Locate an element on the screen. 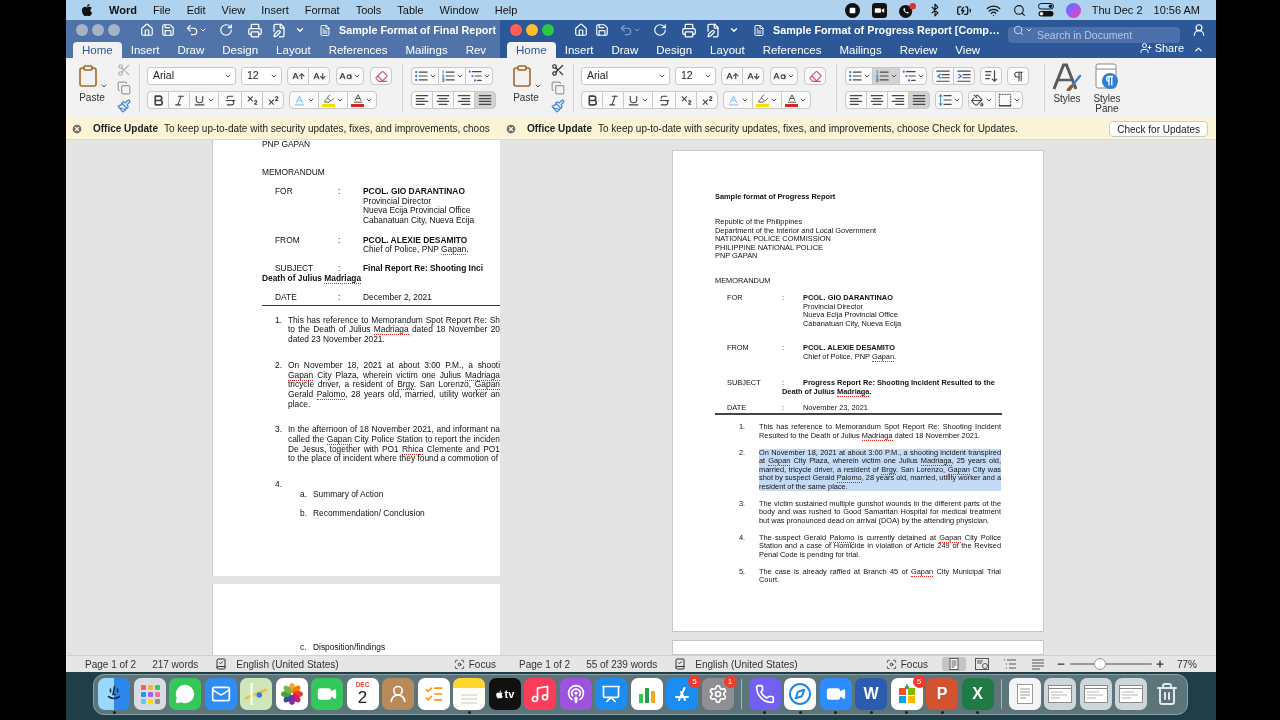  proofing-icon is located at coordinates (221, 664).